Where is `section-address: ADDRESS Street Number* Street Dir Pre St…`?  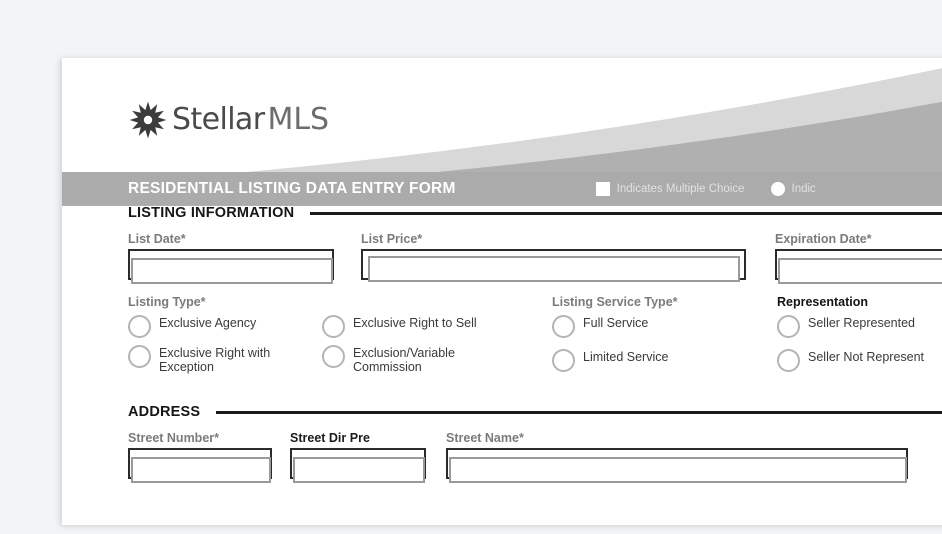 section-address: ADDRESS Street Number* Street Dir Pre St… is located at coordinates (502, 443).